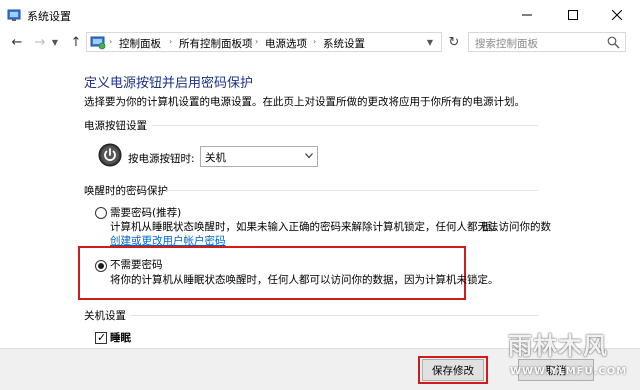 The height and width of the screenshot is (390, 640). Describe the element at coordinates (453, 370) in the screenshot. I see `save-highlight-box` at that location.